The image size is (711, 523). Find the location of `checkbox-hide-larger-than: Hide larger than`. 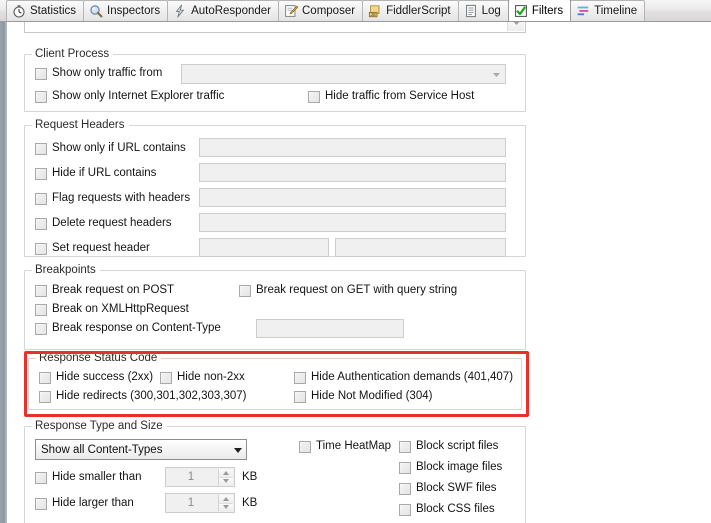

checkbox-hide-larger-than: Hide larger than is located at coordinates (84, 503).